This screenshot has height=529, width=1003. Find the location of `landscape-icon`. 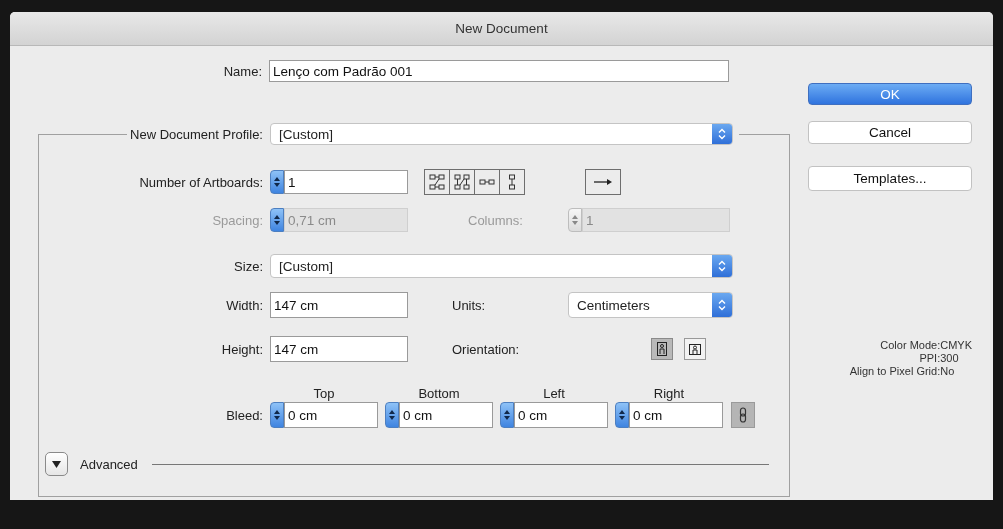

landscape-icon is located at coordinates (695, 349).